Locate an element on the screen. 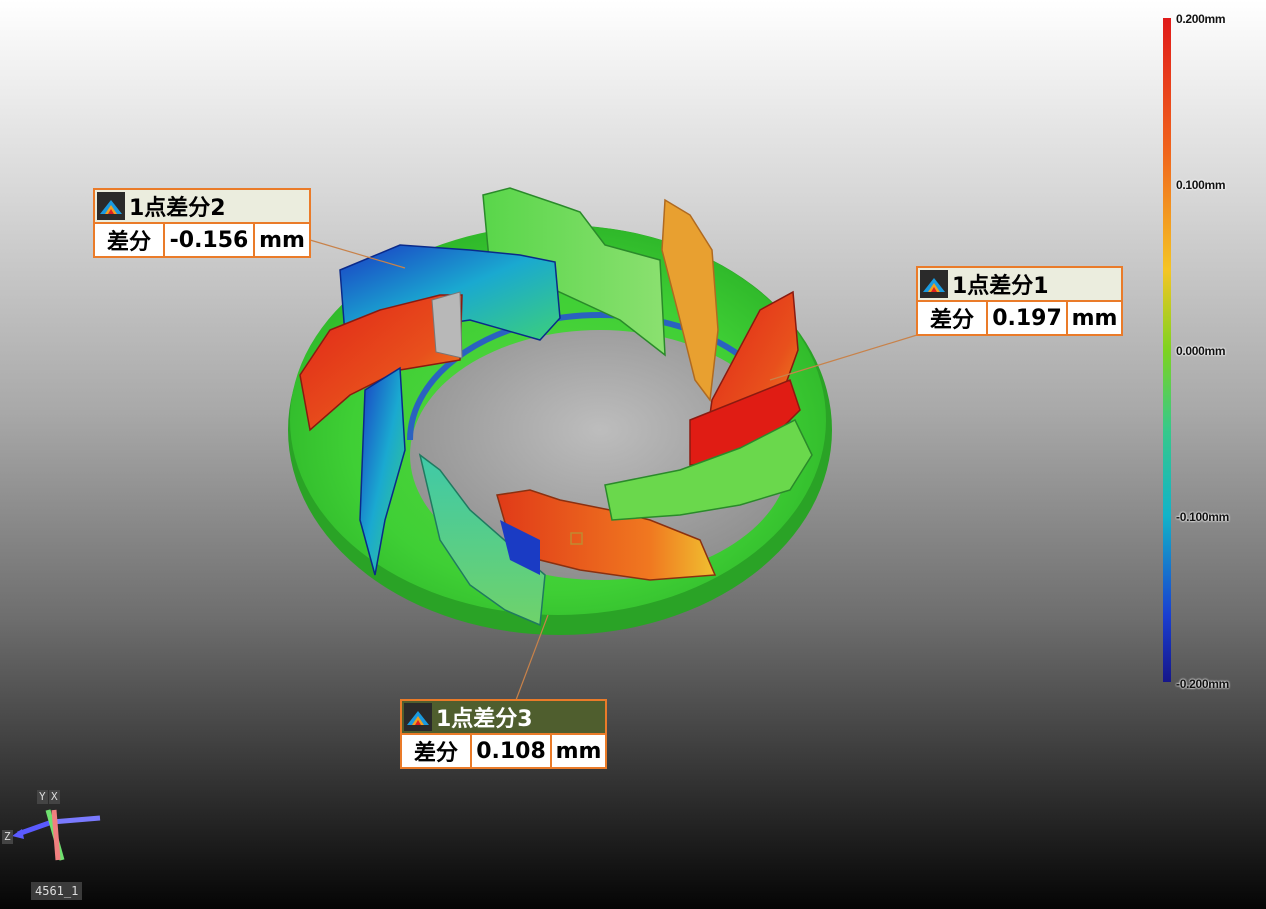 The height and width of the screenshot is (909, 1266). legend-label-min: -0.200mm is located at coordinates (1202, 684).